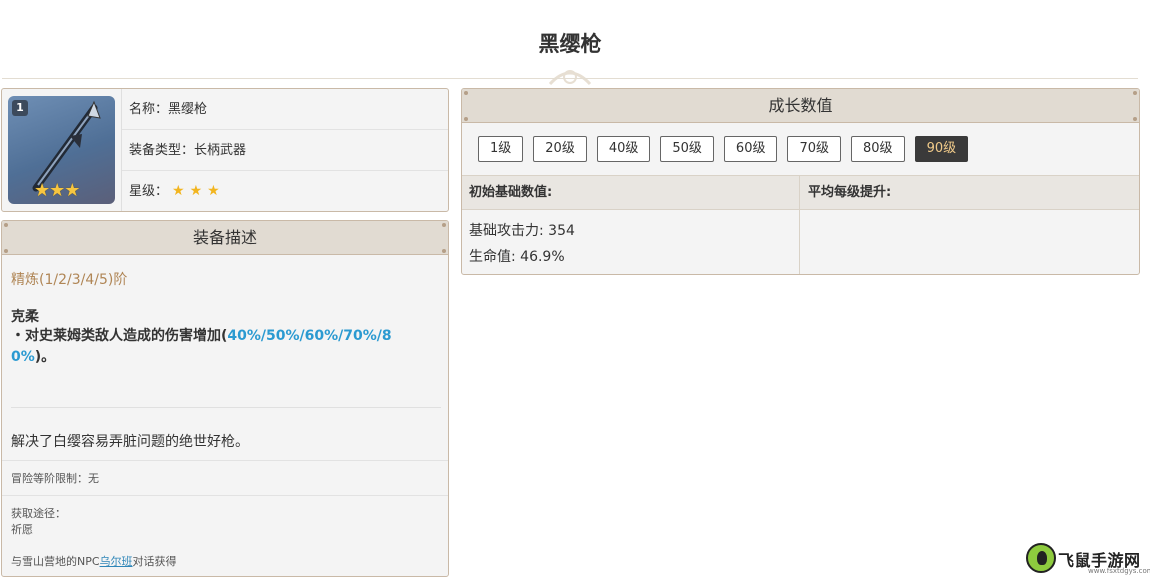  What do you see at coordinates (198, 191) in the screenshot?
I see `rarity-stars: ★★★` at bounding box center [198, 191].